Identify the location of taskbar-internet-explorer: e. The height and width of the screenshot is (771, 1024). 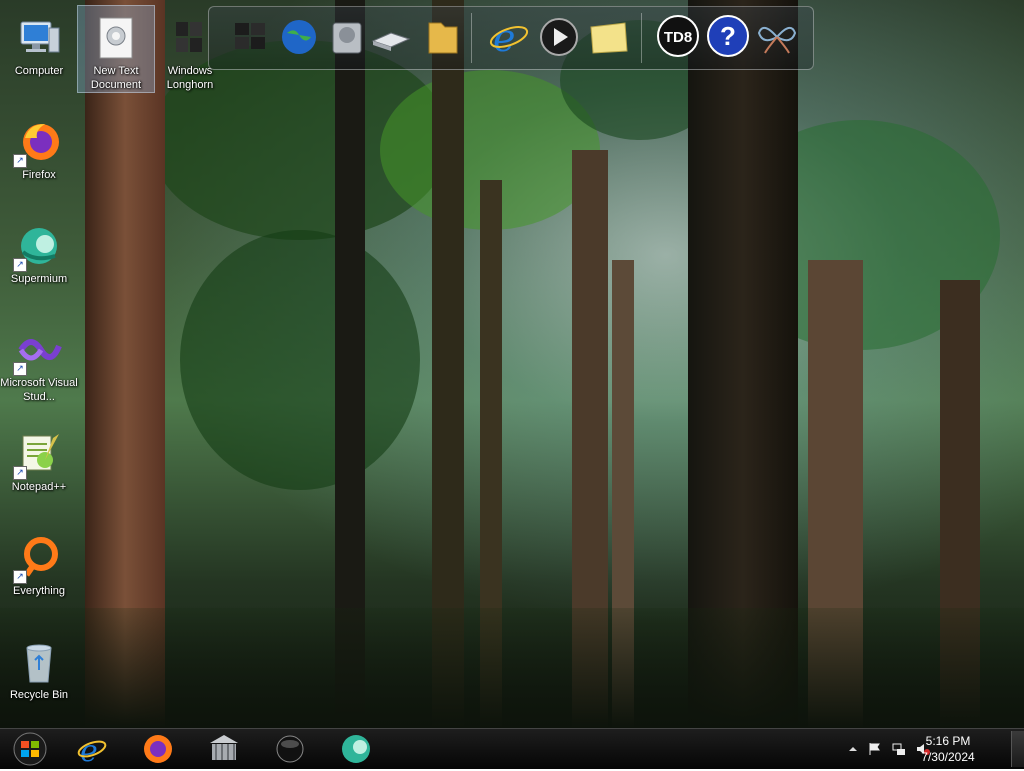
(92, 750).